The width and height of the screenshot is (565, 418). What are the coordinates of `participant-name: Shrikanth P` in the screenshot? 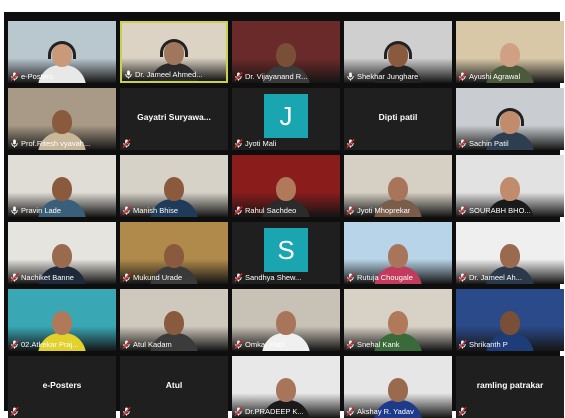 It's located at (488, 344).